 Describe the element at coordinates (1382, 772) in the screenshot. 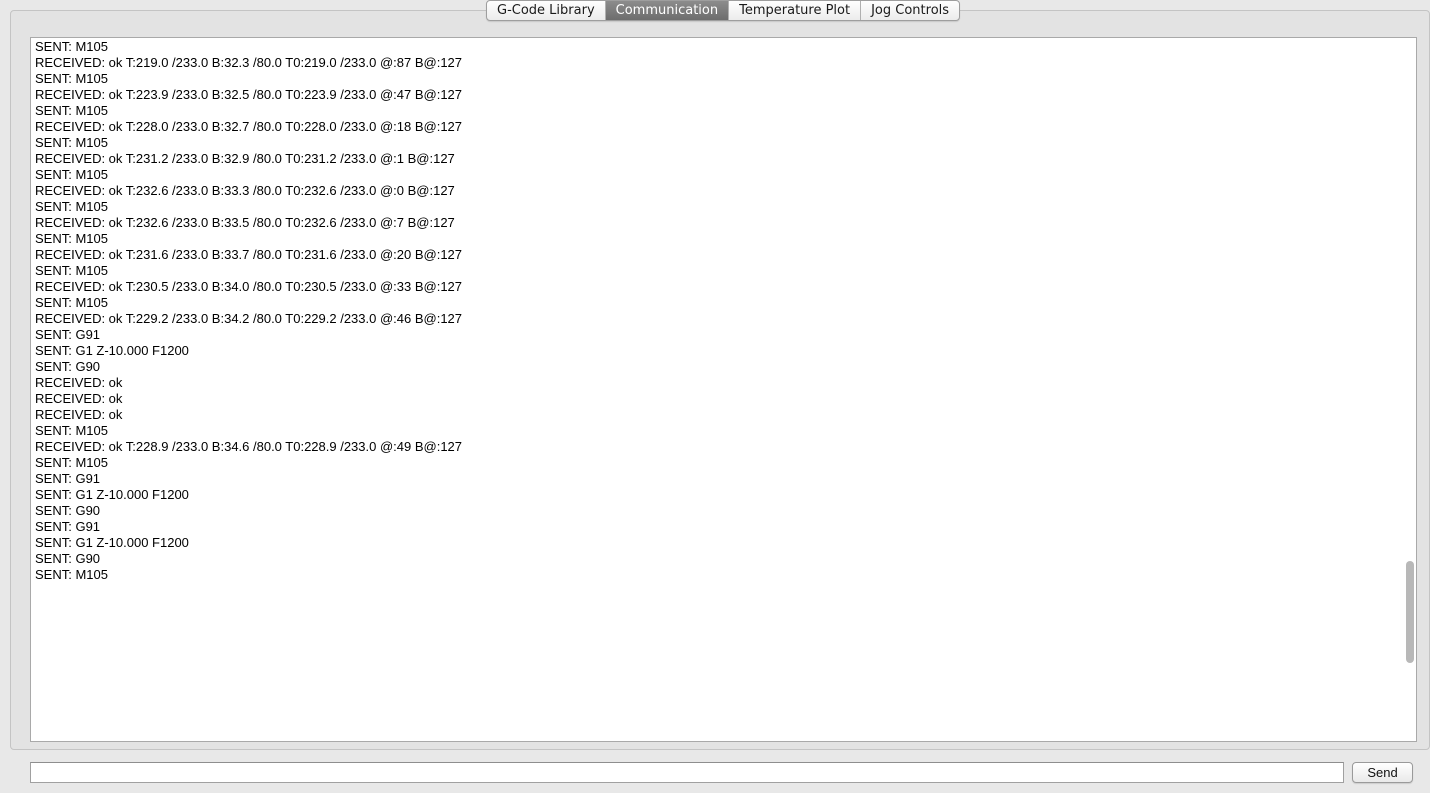

I see `send-button: Send` at that location.